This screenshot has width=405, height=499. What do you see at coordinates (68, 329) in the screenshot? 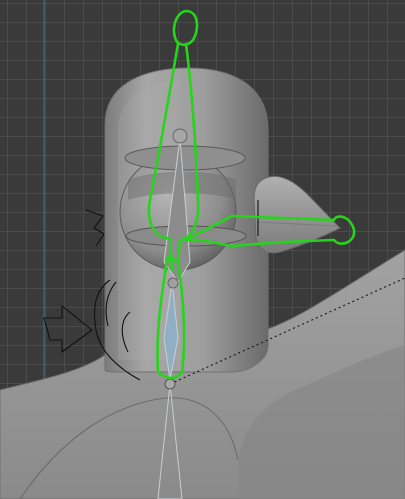
I see `annotation-arrow` at bounding box center [68, 329].